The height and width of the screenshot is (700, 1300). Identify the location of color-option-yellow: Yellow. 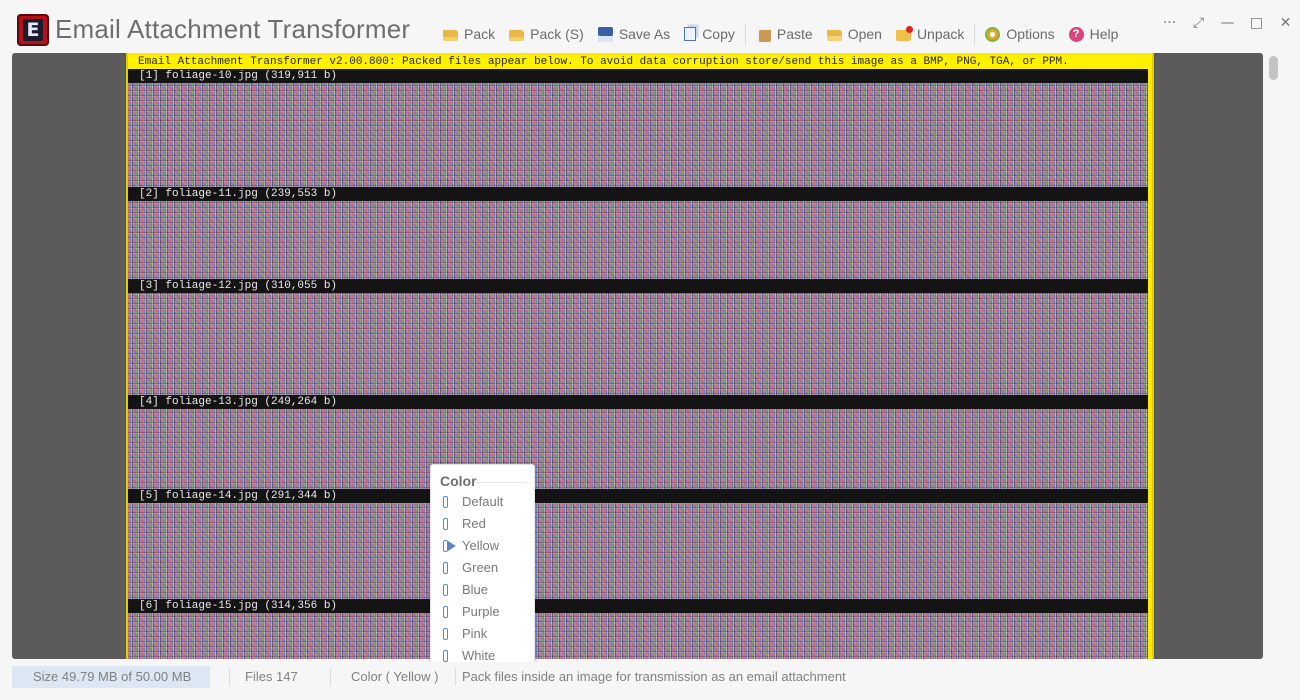
(482, 546).